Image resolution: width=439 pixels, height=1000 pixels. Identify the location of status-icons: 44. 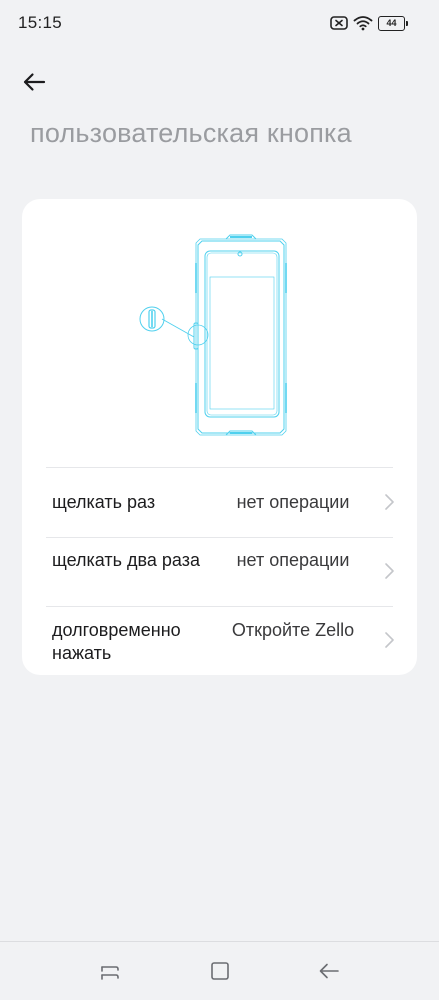
(369, 23).